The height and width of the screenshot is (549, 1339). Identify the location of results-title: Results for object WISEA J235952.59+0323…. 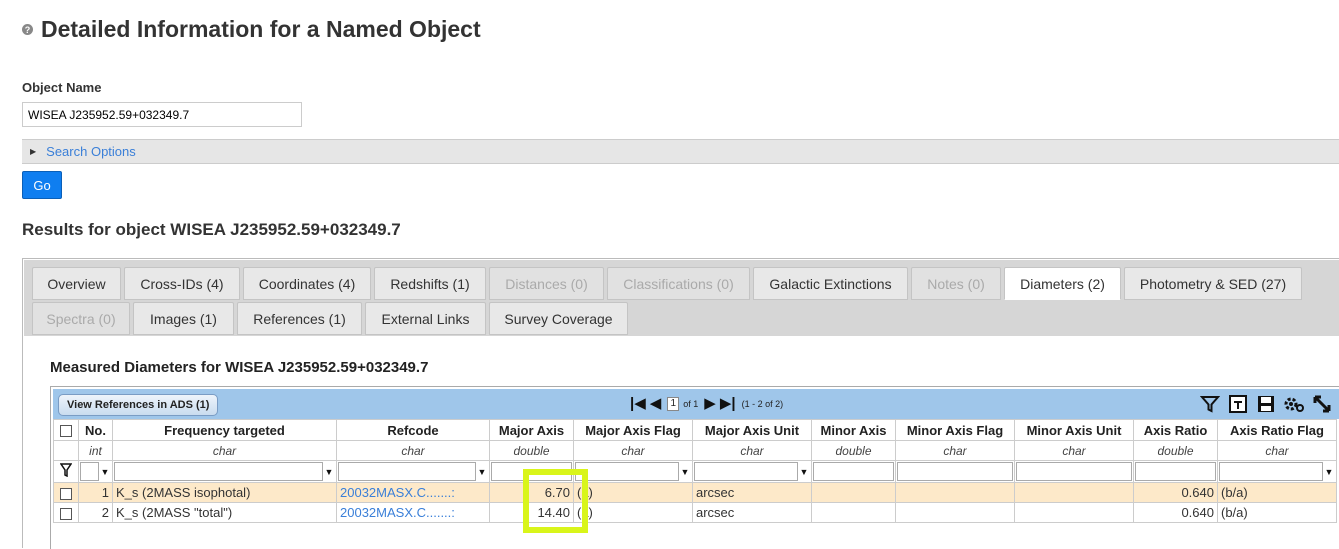
(211, 229).